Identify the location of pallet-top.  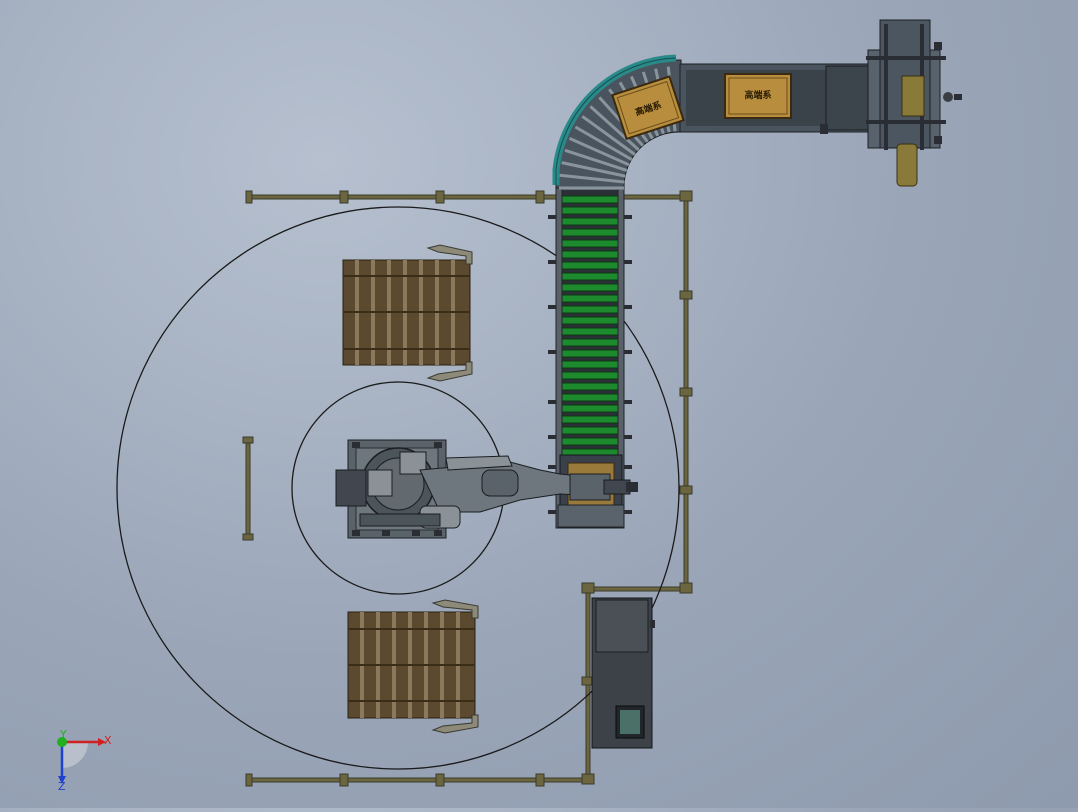
(407, 313).